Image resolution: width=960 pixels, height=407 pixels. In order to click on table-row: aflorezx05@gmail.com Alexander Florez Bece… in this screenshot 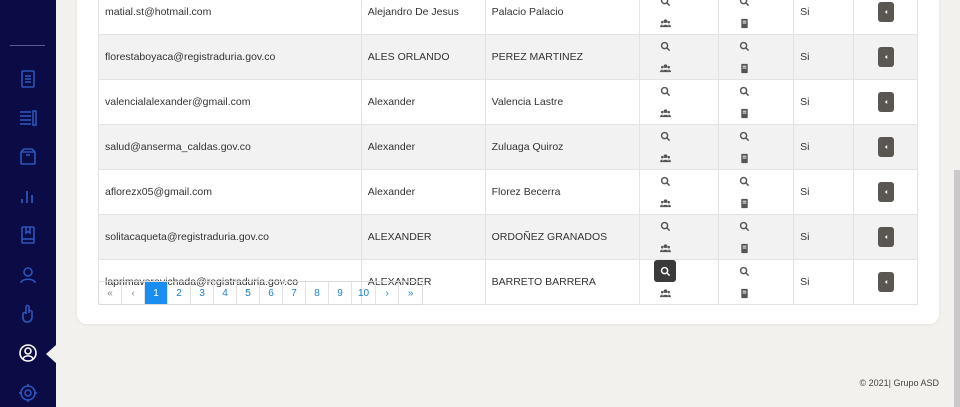, I will do `click(508, 192)`.